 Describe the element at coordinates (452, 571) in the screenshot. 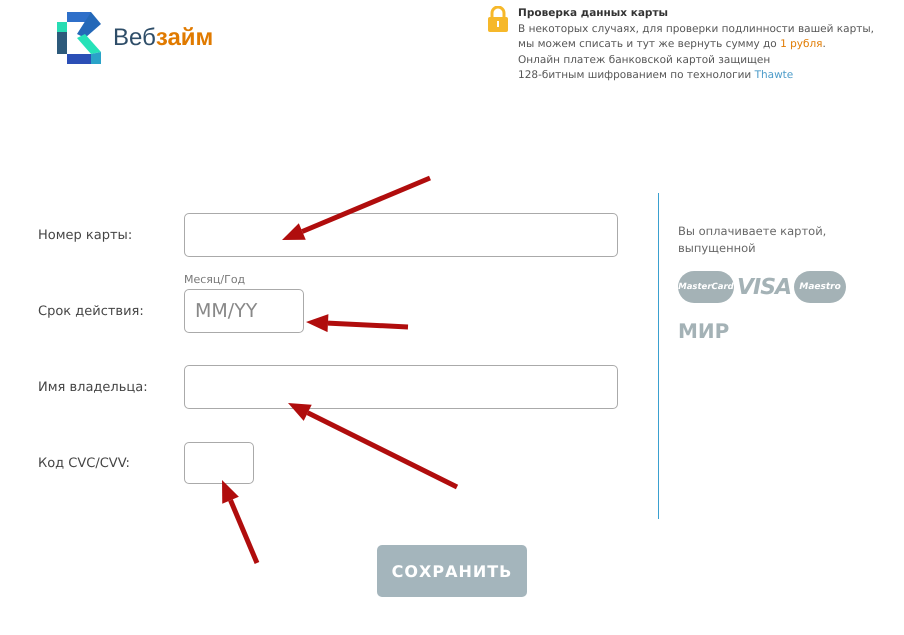

I see `save-button: СОХРАНИТЬ` at that location.